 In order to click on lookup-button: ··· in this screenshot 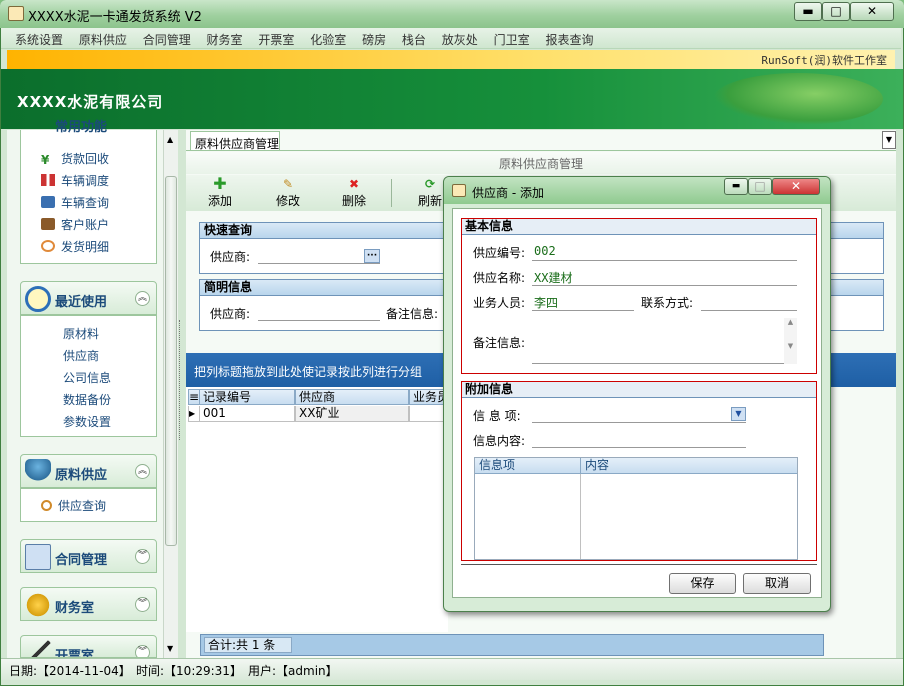, I will do `click(372, 256)`.